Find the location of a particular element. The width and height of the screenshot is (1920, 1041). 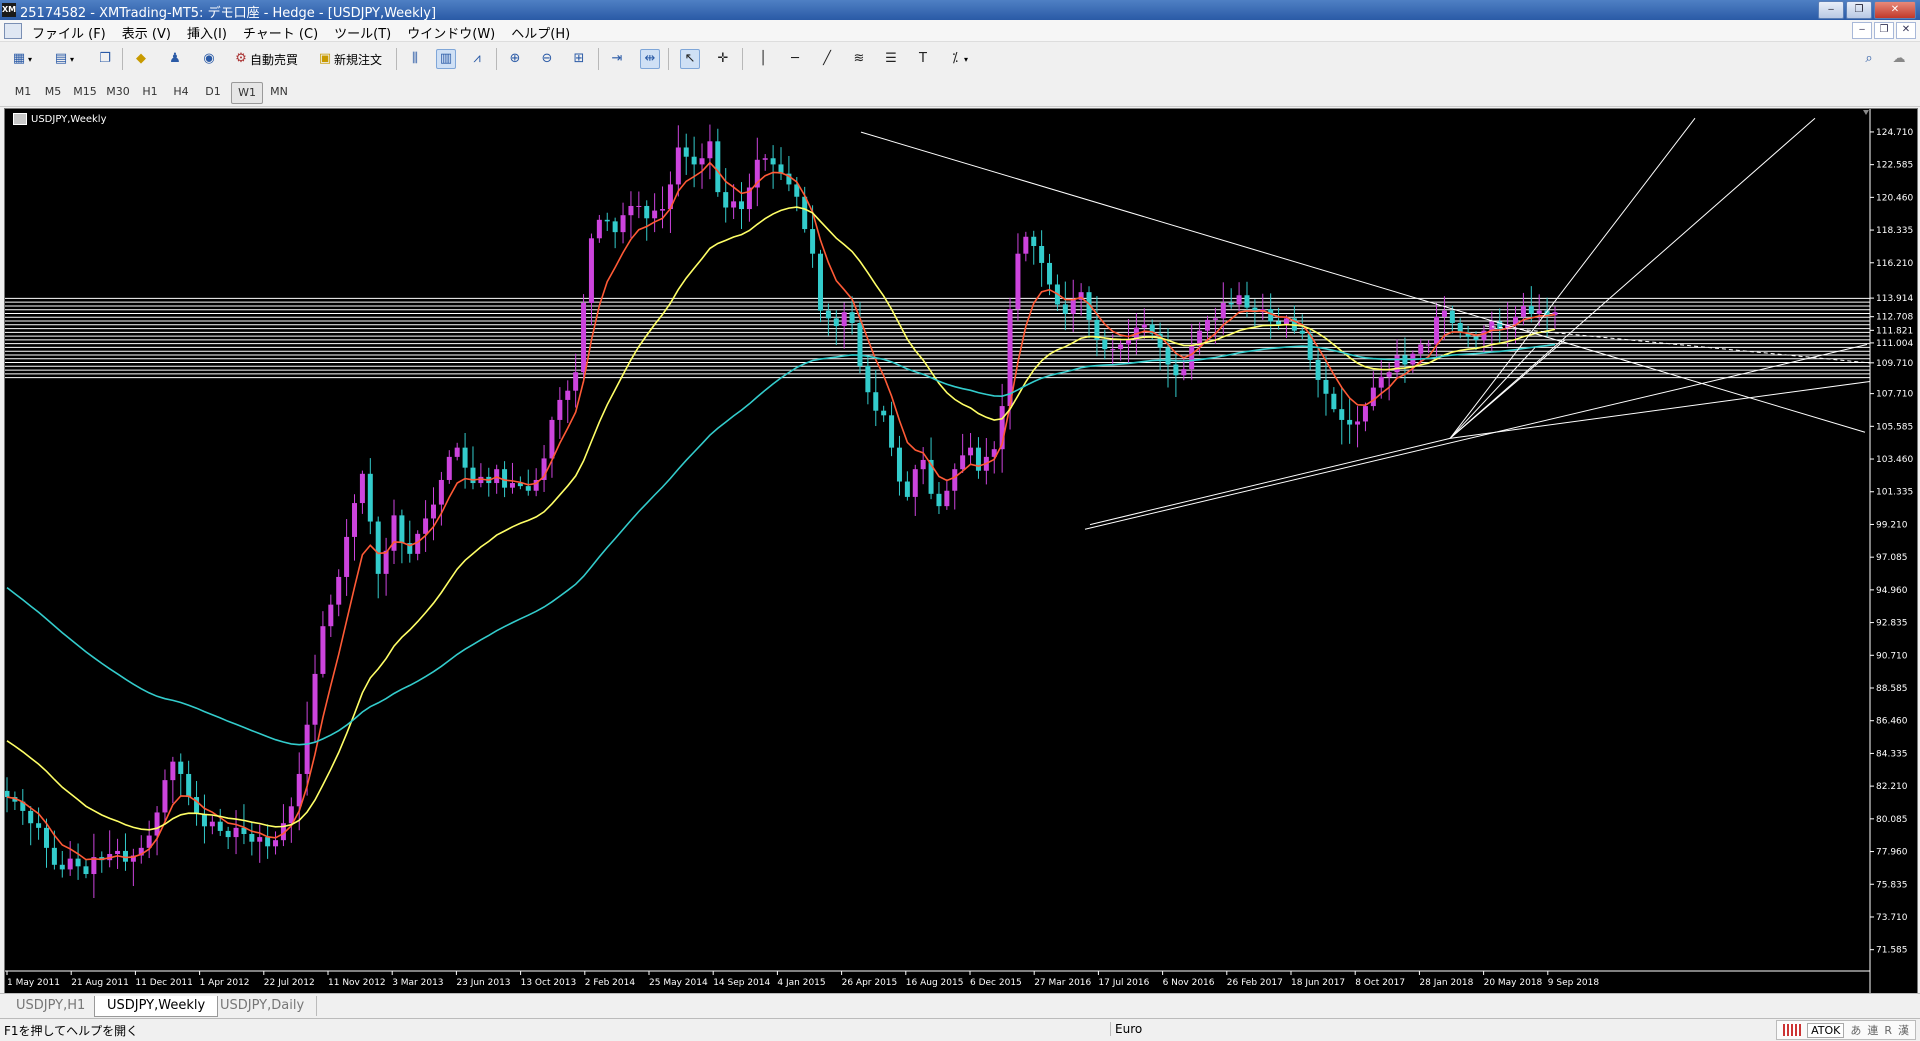

new-chart-icon: ▦ is located at coordinates (19, 58).